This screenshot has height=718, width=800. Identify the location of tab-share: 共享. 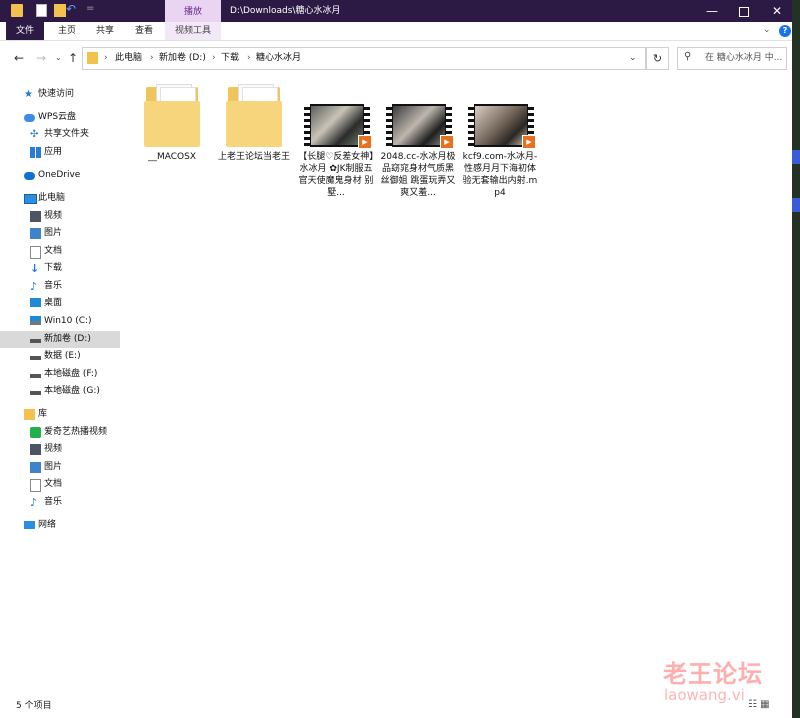
(105, 31).